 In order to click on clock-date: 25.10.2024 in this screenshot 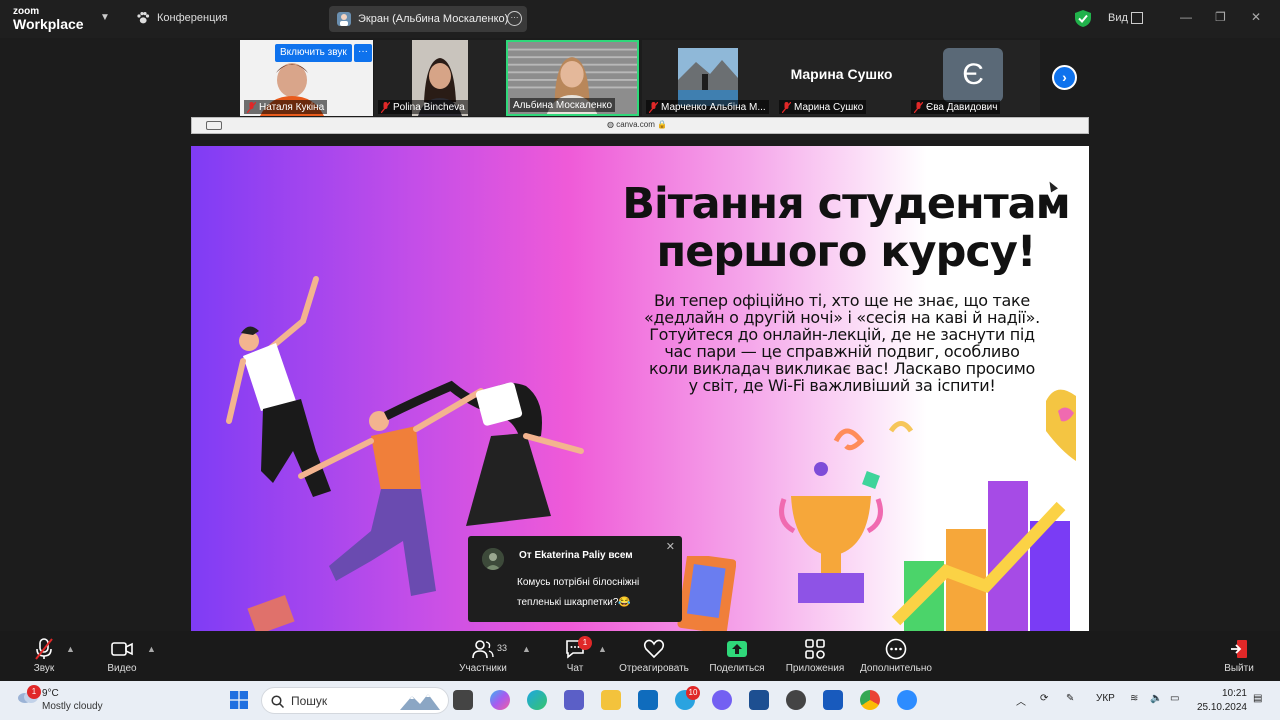, I will do `click(1221, 707)`.